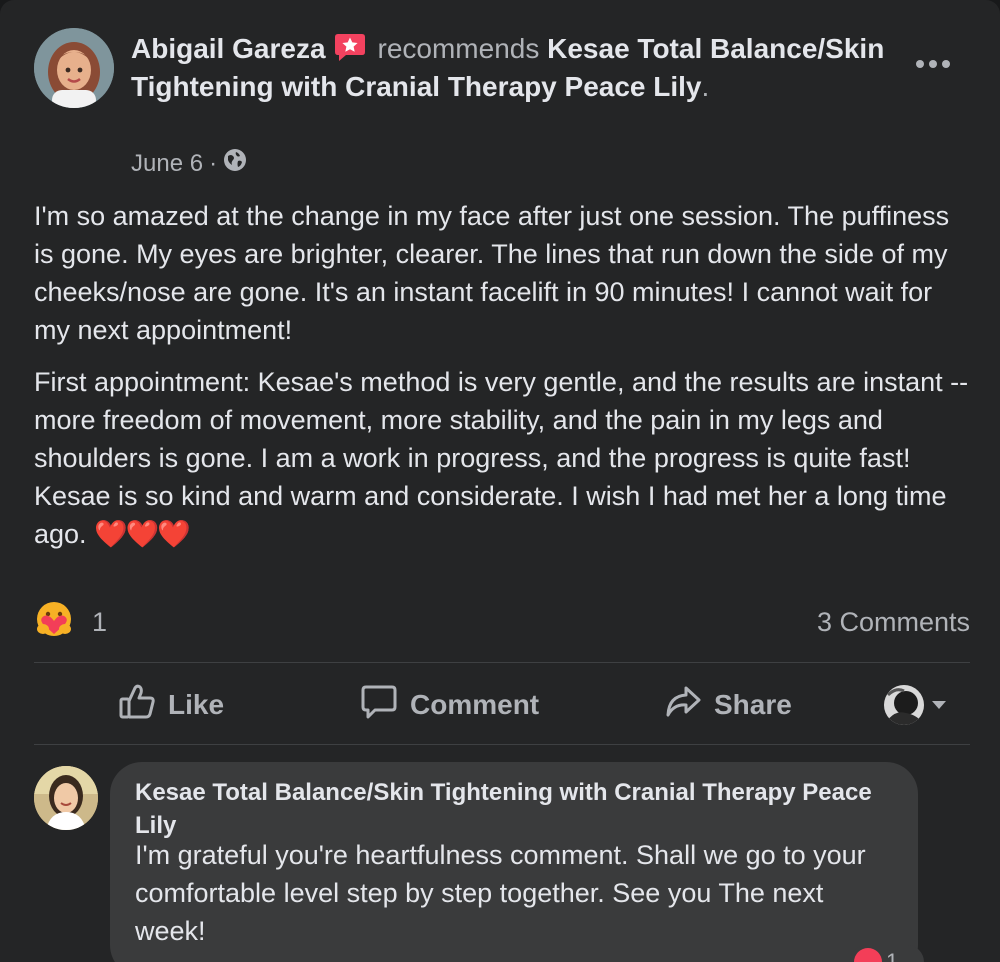  I want to click on comments-count-link: 3 Comments, so click(893, 622).